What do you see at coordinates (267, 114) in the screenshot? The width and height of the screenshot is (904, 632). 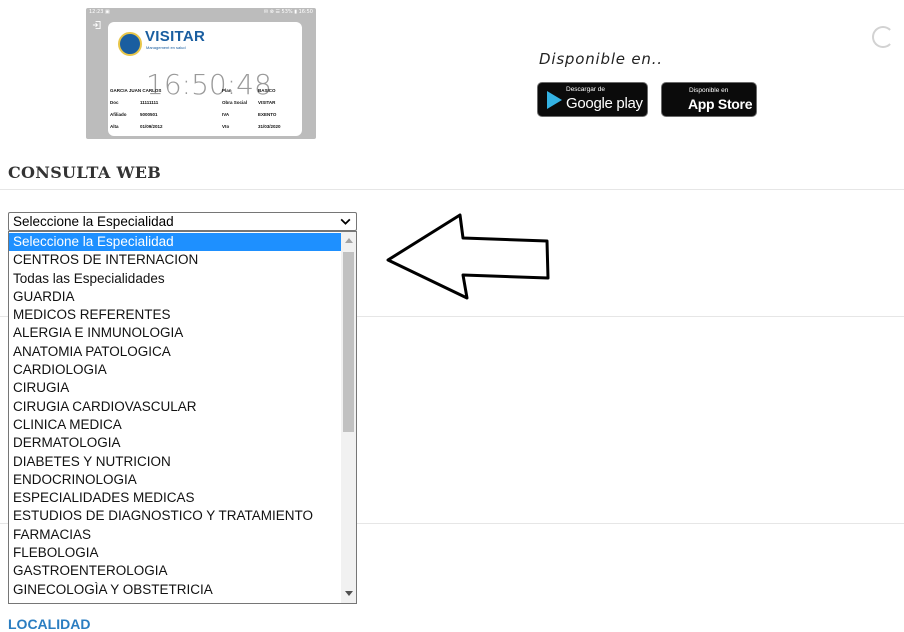 I see `row-value: EXENTO` at bounding box center [267, 114].